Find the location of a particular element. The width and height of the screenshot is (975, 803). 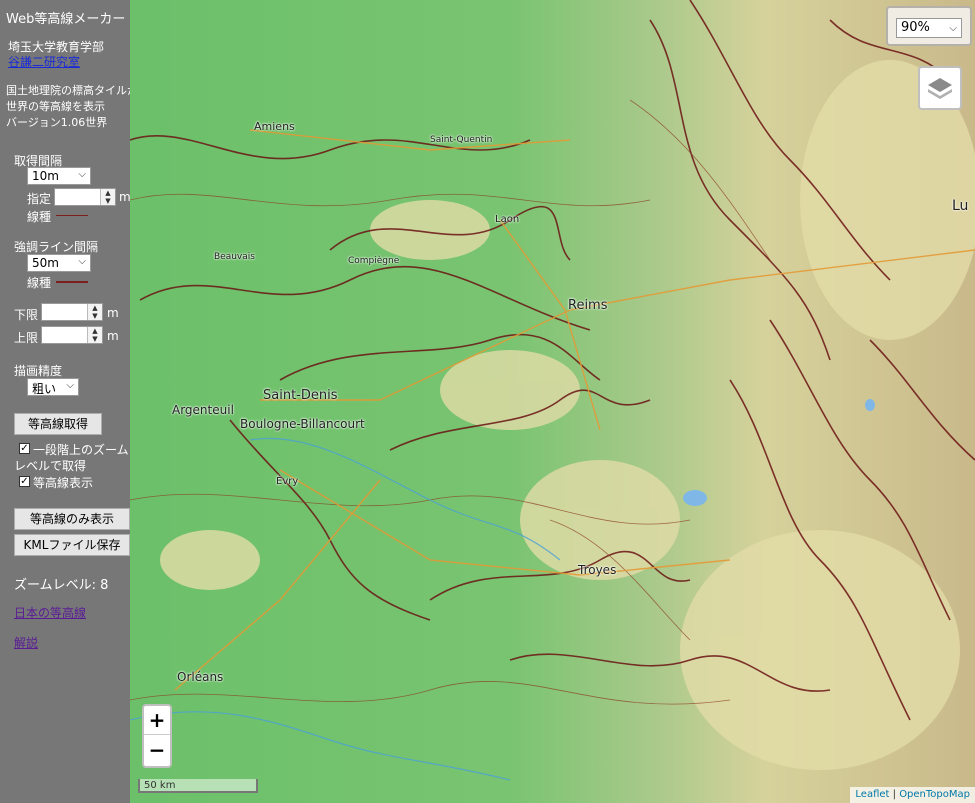

city-label-argenteuil: Argenteuil is located at coordinates (203, 410).